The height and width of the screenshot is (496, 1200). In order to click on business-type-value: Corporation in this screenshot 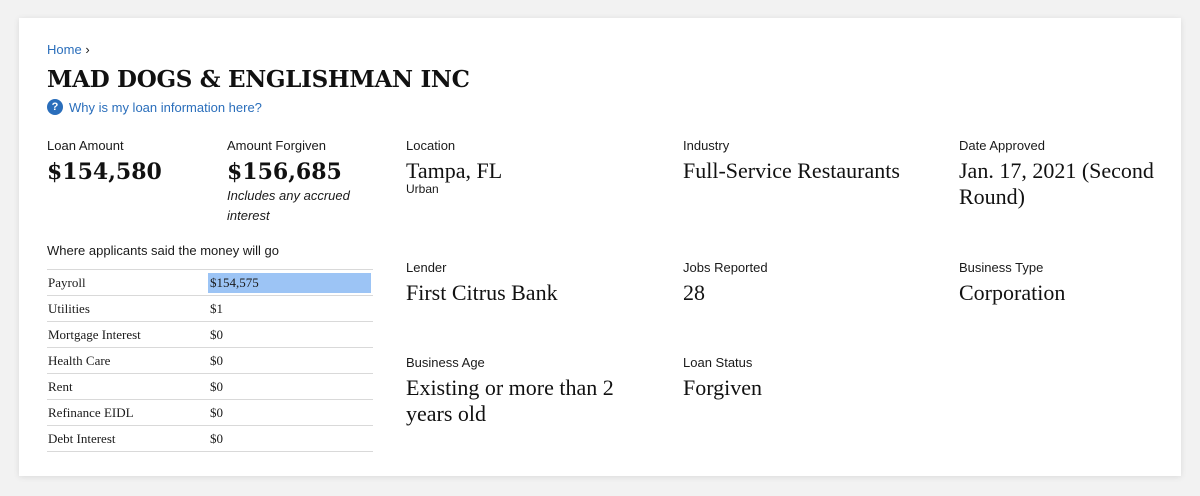, I will do `click(1012, 292)`.